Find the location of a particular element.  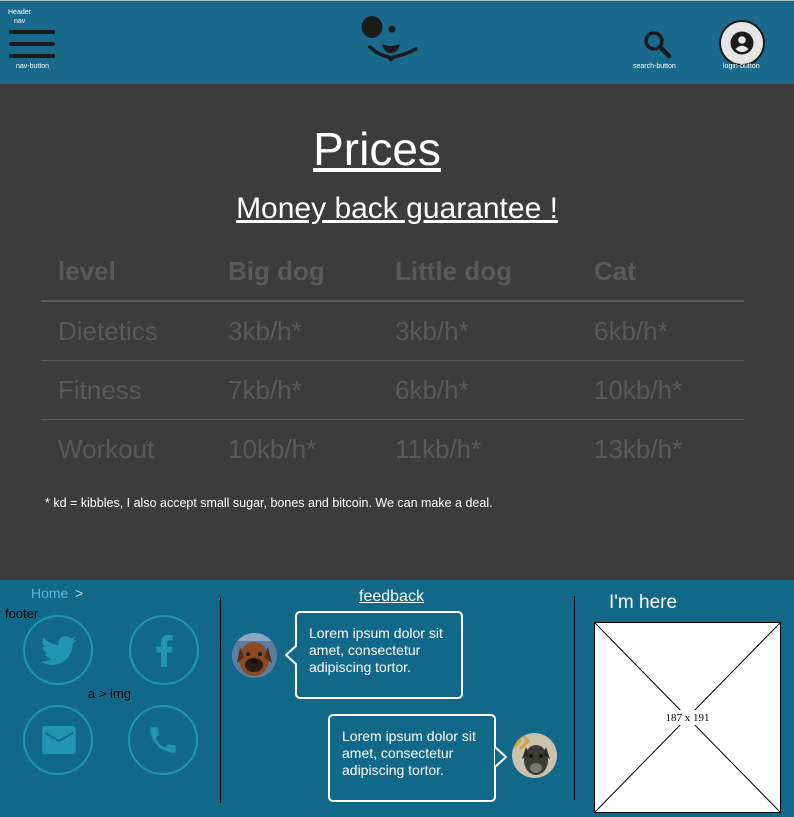

table-header-row: level Big dog Little dog Cat is located at coordinates (392, 272).